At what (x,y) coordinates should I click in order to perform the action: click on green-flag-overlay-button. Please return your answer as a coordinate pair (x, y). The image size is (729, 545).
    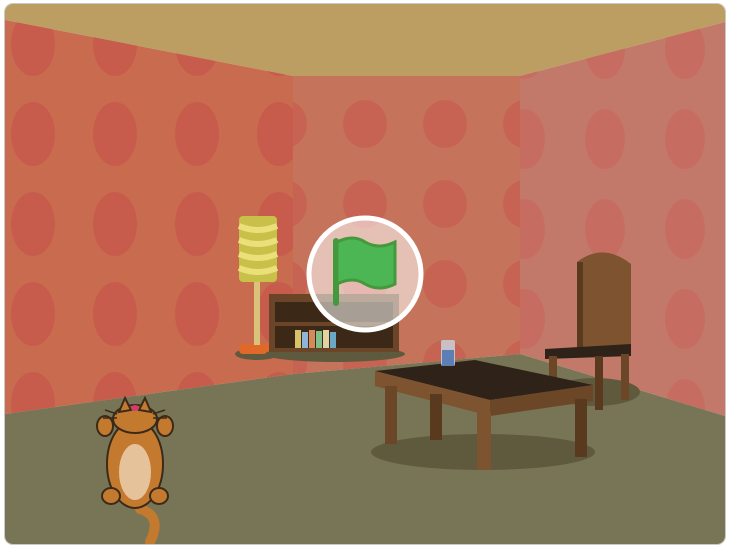
    Looking at the image, I should click on (365, 274).